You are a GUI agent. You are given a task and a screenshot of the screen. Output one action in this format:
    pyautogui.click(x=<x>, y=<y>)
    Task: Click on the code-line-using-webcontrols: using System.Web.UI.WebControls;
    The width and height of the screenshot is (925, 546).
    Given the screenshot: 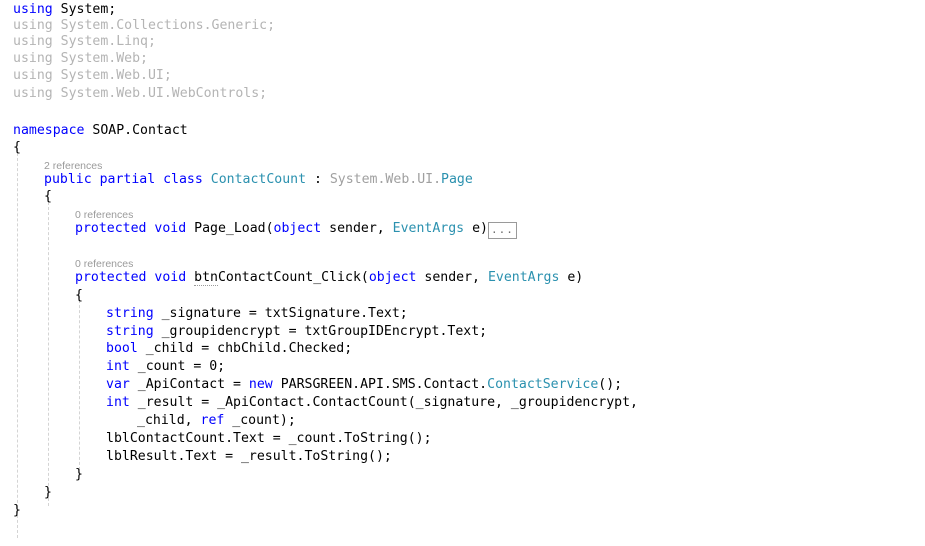 What is the action you would take?
    pyautogui.click(x=140, y=94)
    